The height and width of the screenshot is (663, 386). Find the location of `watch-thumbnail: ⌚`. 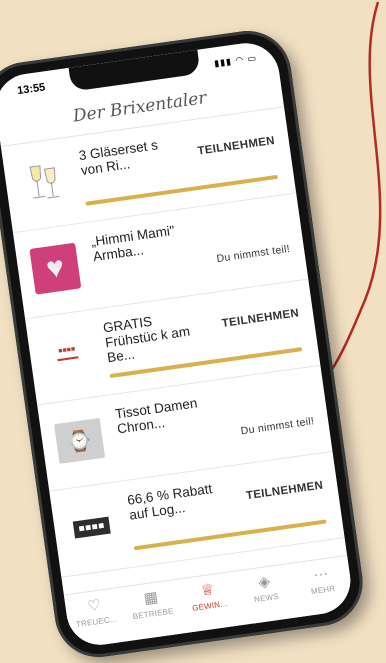

watch-thumbnail: ⌚ is located at coordinates (80, 441).